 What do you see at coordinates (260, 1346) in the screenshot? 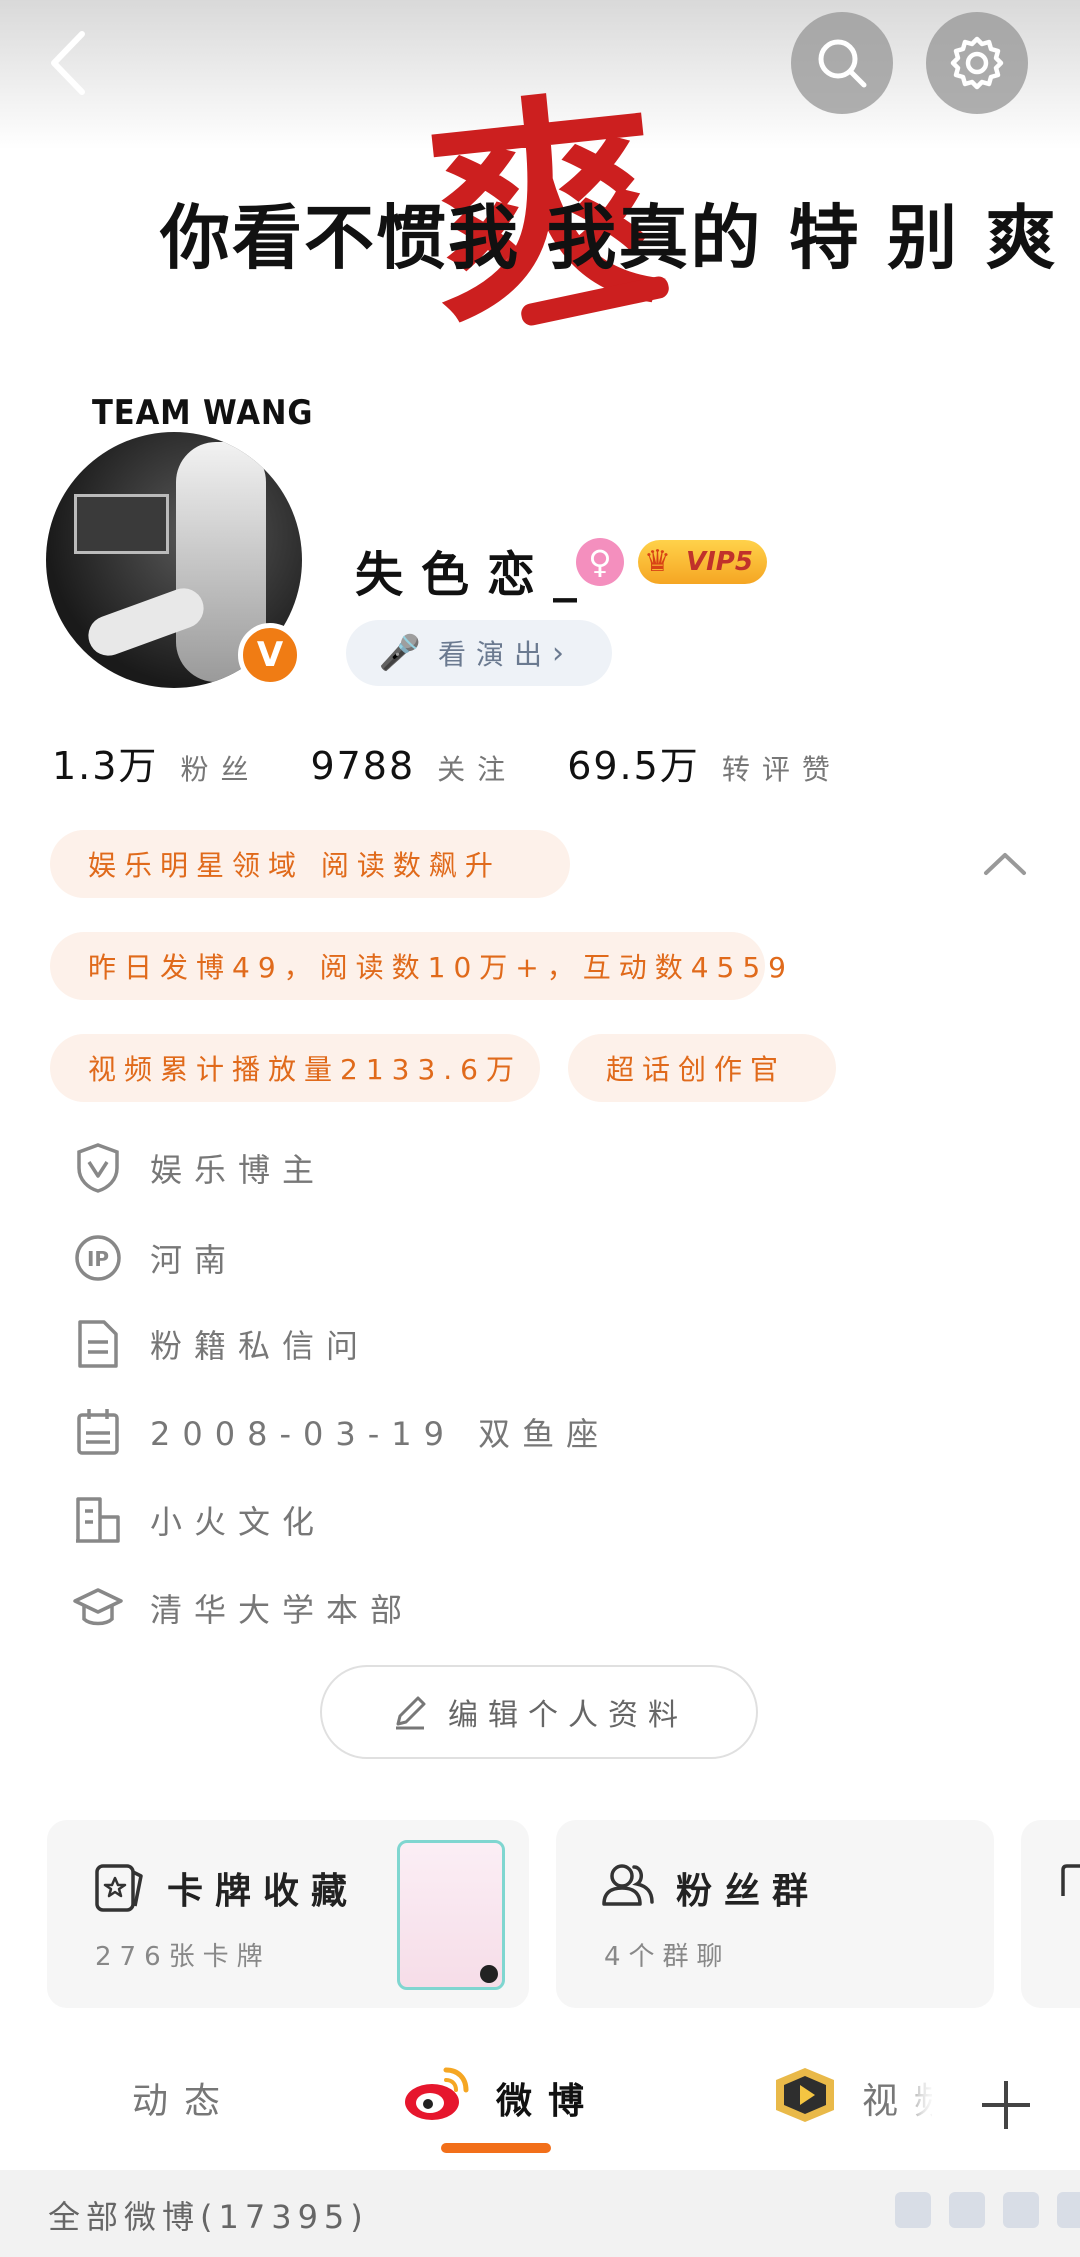
I see `fan-dm-text: 粉籍私信问` at bounding box center [260, 1346].